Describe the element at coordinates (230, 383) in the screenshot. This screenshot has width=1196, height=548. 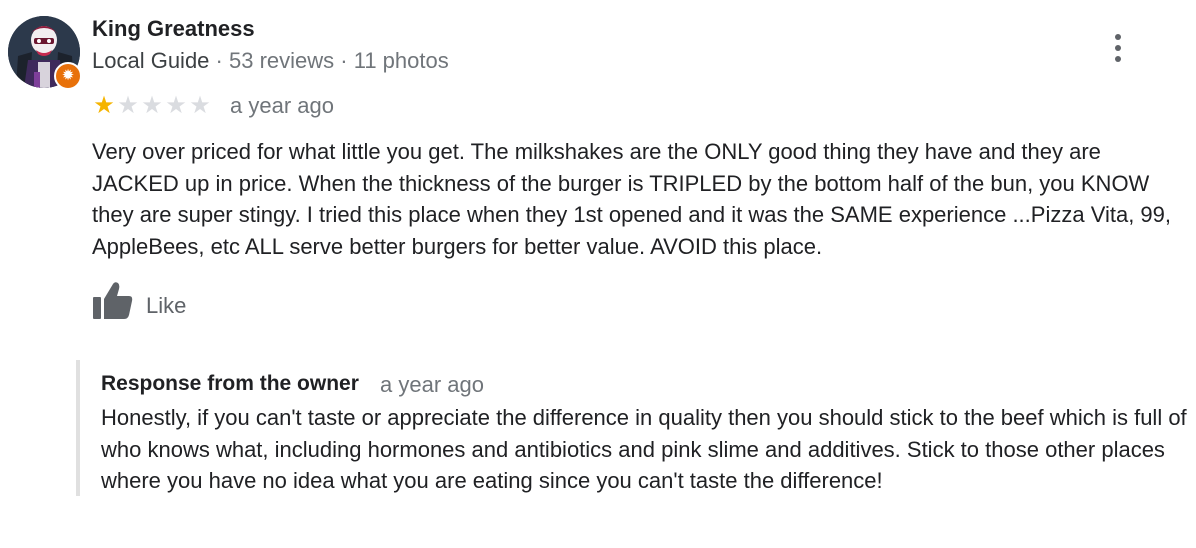
I see `owner-response-title: Response from the owner` at that location.